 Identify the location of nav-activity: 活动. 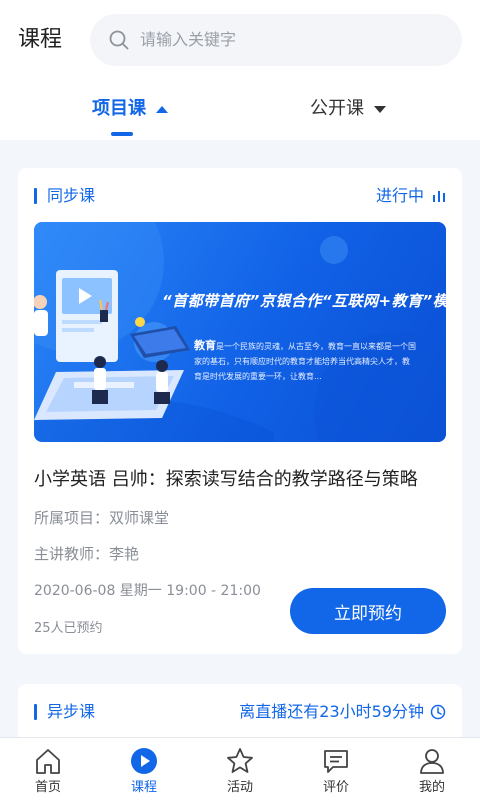
(240, 769).